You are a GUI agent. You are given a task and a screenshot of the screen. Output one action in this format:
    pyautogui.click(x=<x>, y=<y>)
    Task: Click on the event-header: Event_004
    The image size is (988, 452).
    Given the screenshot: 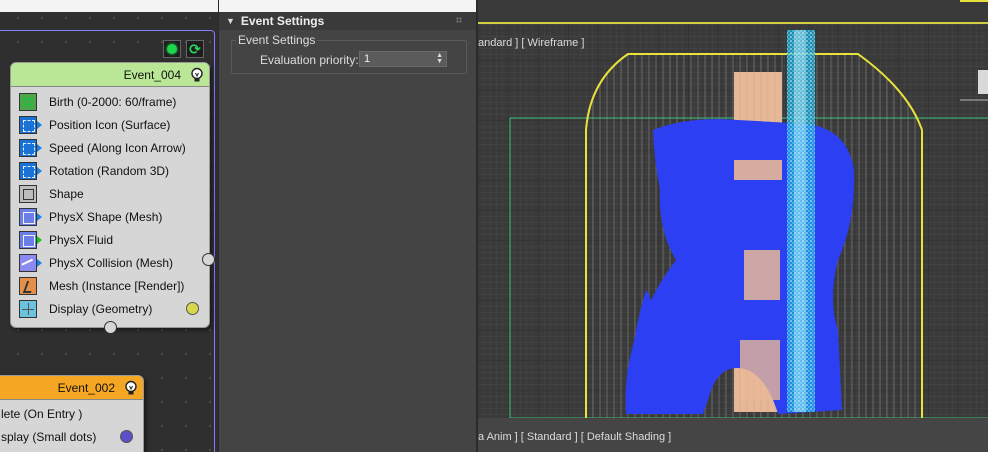 What is the action you would take?
    pyautogui.click(x=110, y=75)
    